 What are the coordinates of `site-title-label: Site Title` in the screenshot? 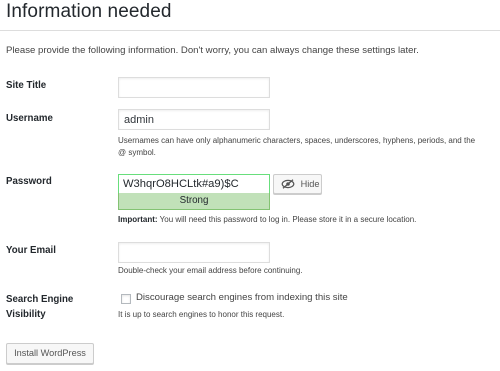 It's located at (26, 85).